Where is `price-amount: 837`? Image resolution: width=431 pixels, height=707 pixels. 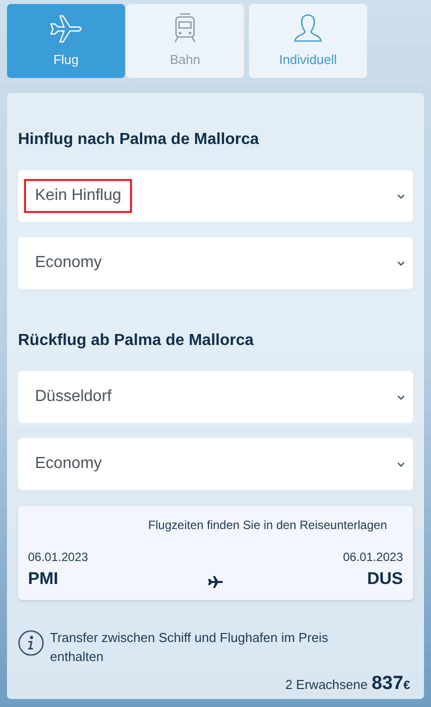
price-amount: 837 is located at coordinates (388, 684).